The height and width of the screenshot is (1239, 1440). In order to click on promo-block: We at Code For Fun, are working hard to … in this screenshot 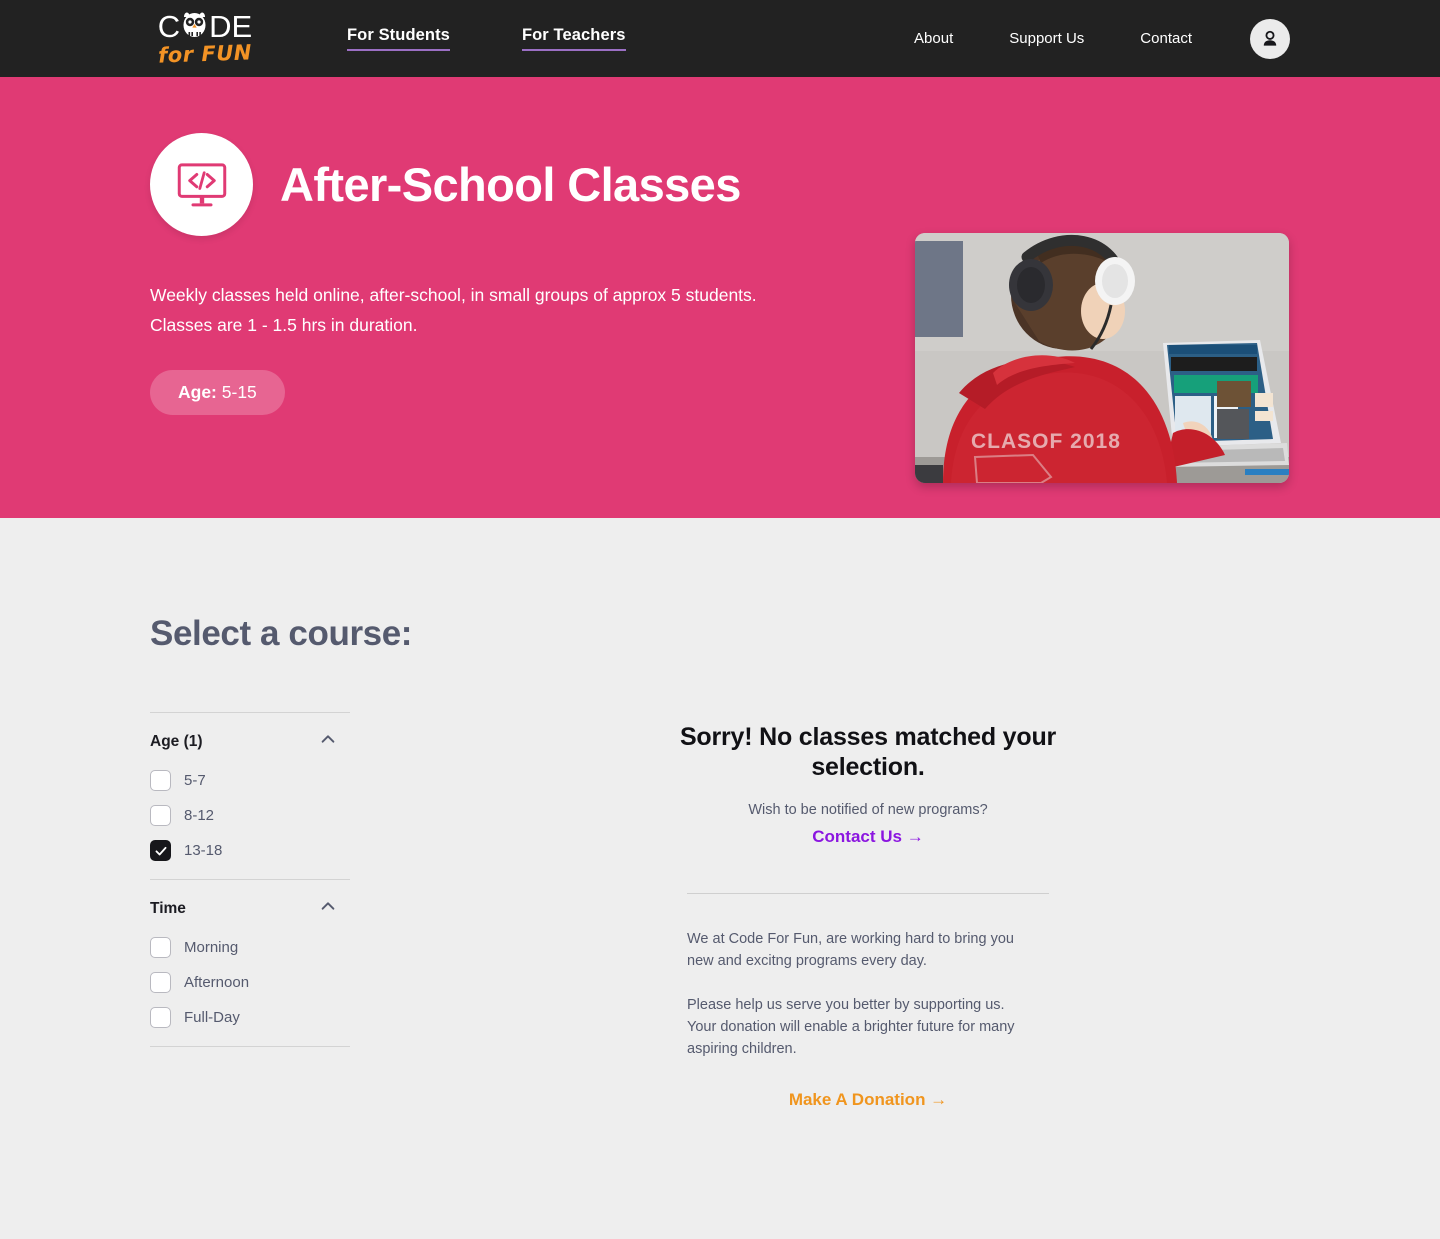, I will do `click(868, 1019)`.